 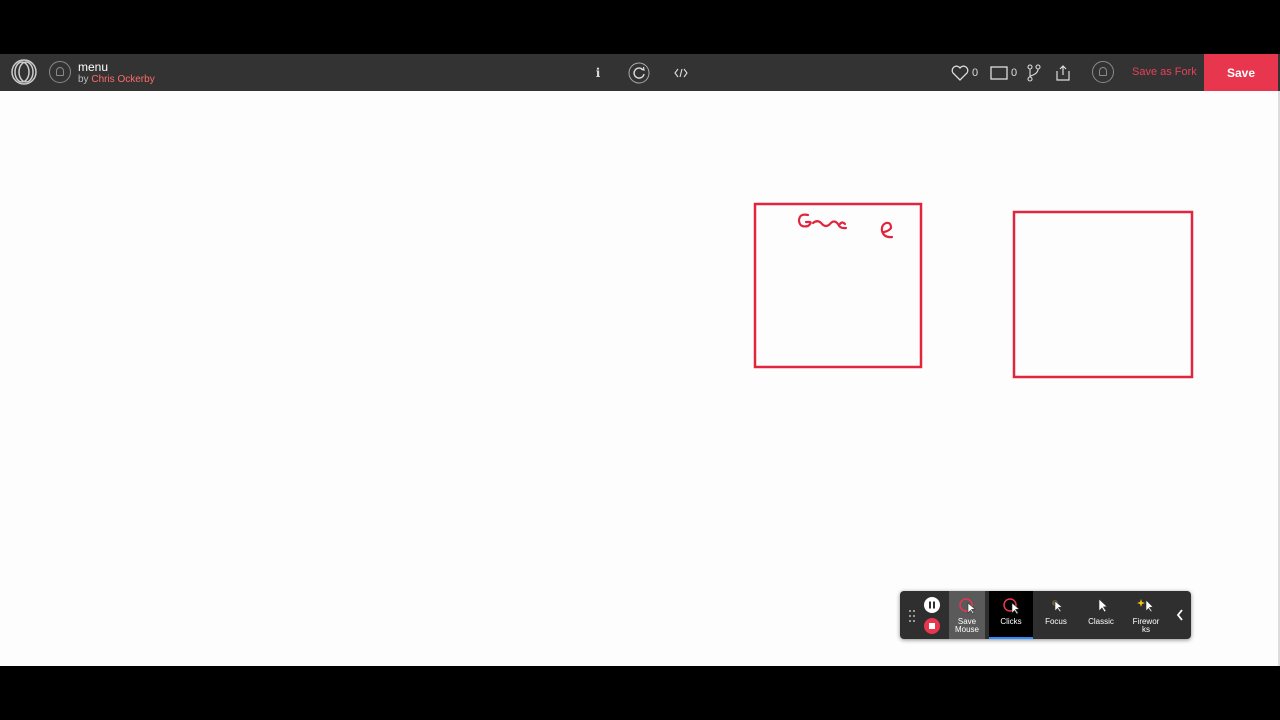 What do you see at coordinates (845, 226) in the screenshot?
I see `handwritten-scribble` at bounding box center [845, 226].